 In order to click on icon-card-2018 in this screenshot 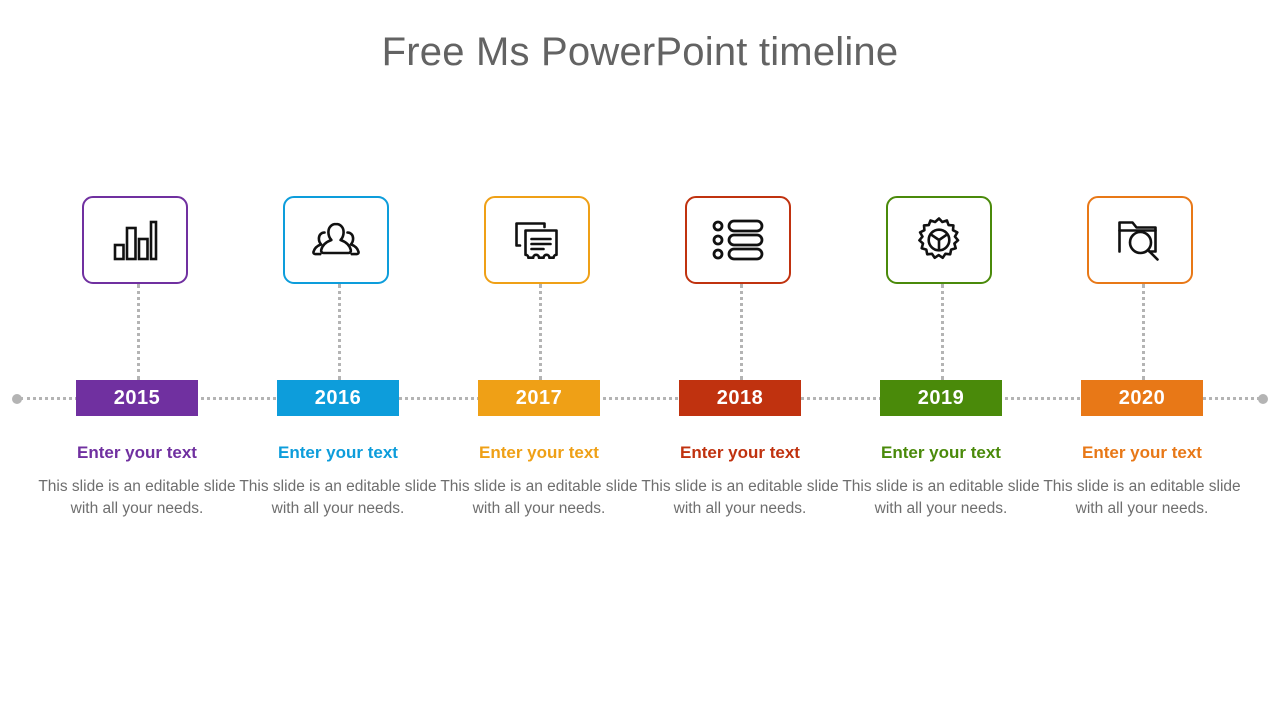, I will do `click(738, 240)`.